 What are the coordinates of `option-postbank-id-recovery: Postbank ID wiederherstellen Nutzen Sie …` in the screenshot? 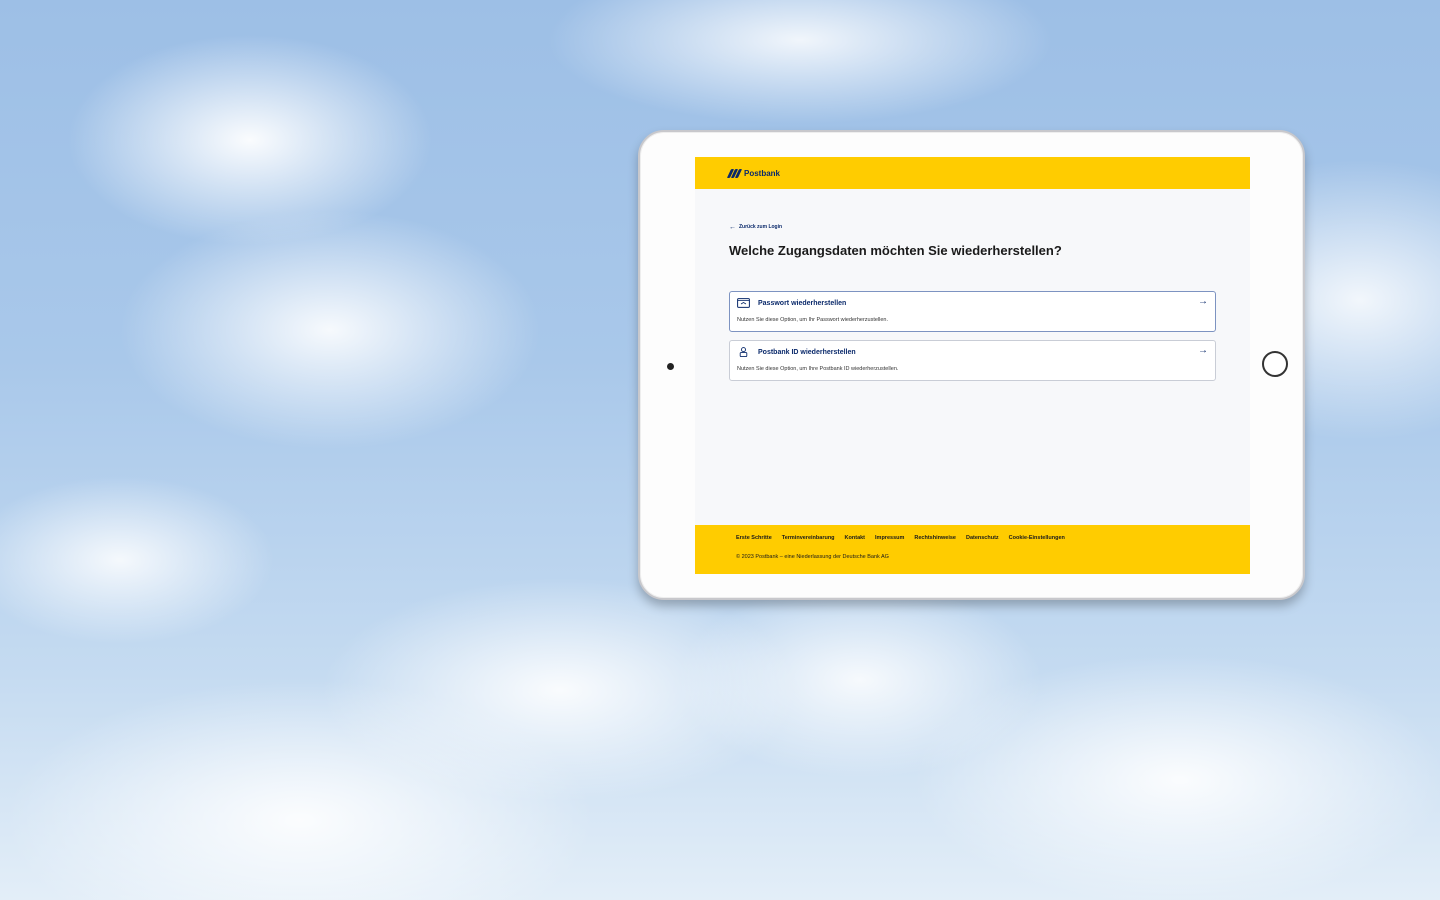 It's located at (972, 360).